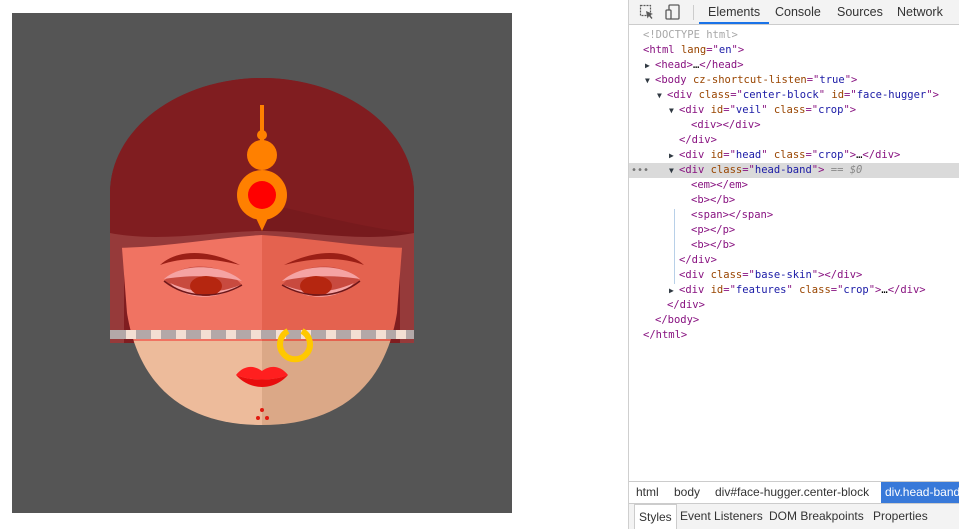 This screenshot has height=529, width=959. I want to click on dom-token: crop, so click(831, 155).